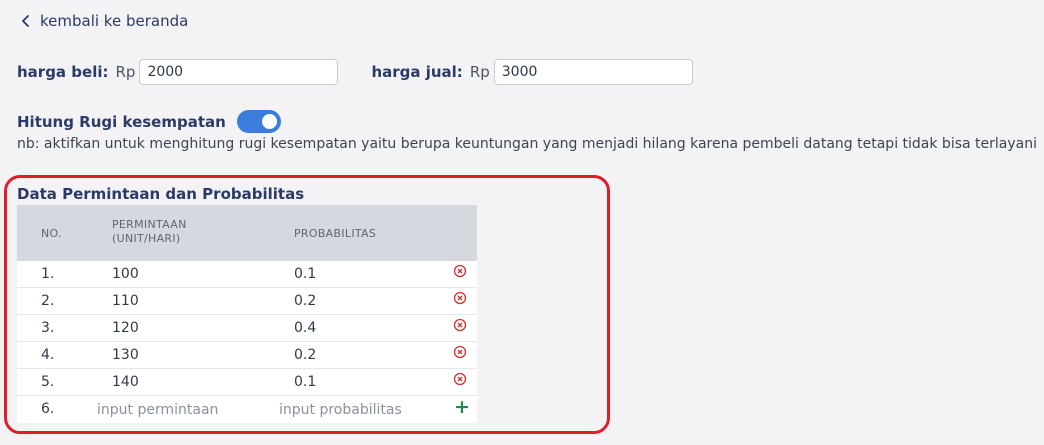 The image size is (1044, 445). What do you see at coordinates (48, 328) in the screenshot?
I see `row-number: 3.` at bounding box center [48, 328].